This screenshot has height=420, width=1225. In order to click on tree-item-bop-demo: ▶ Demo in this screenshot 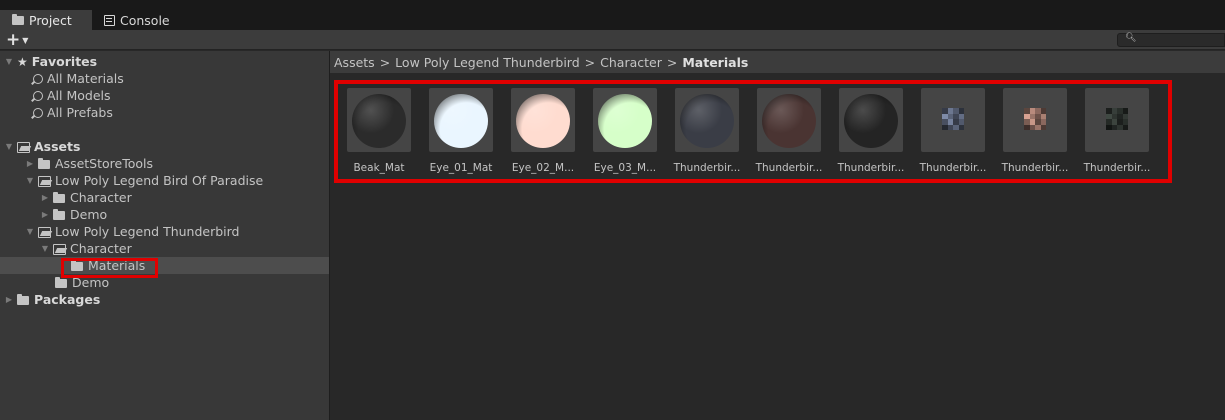, I will do `click(164, 214)`.